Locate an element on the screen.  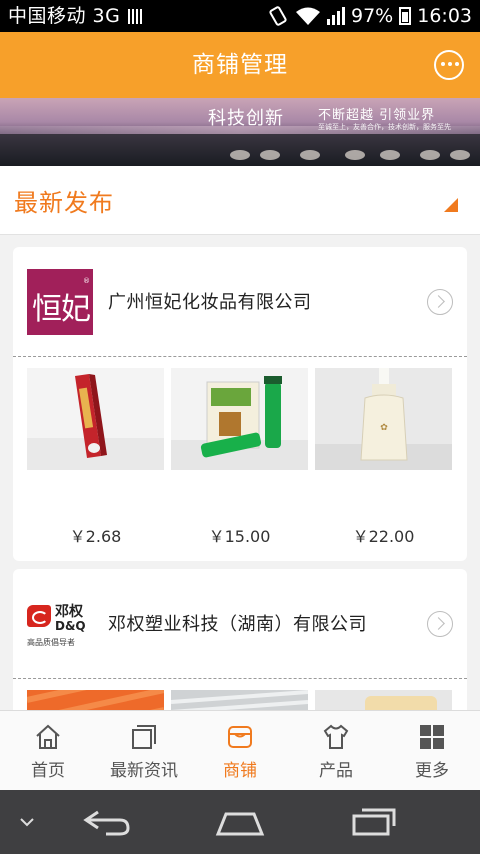
grid-icon is located at coordinates (432, 737).